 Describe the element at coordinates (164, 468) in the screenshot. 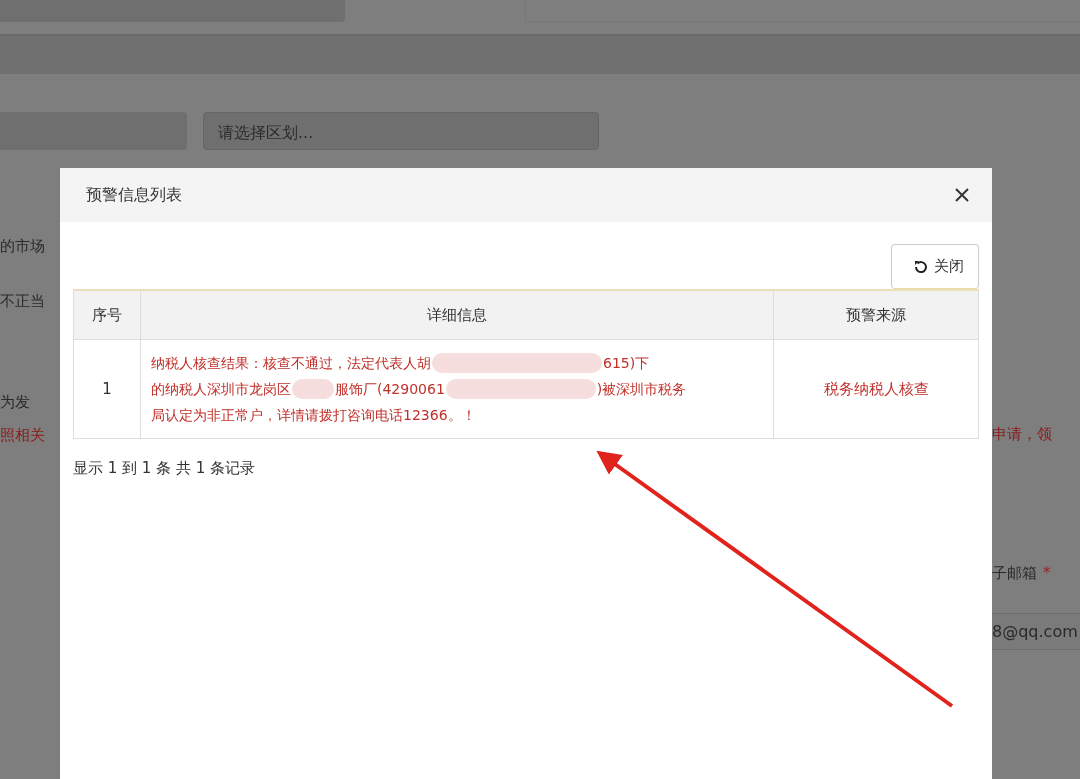

I see `pagination-info: 显示 1 到 1 条 共 1 条记录` at that location.